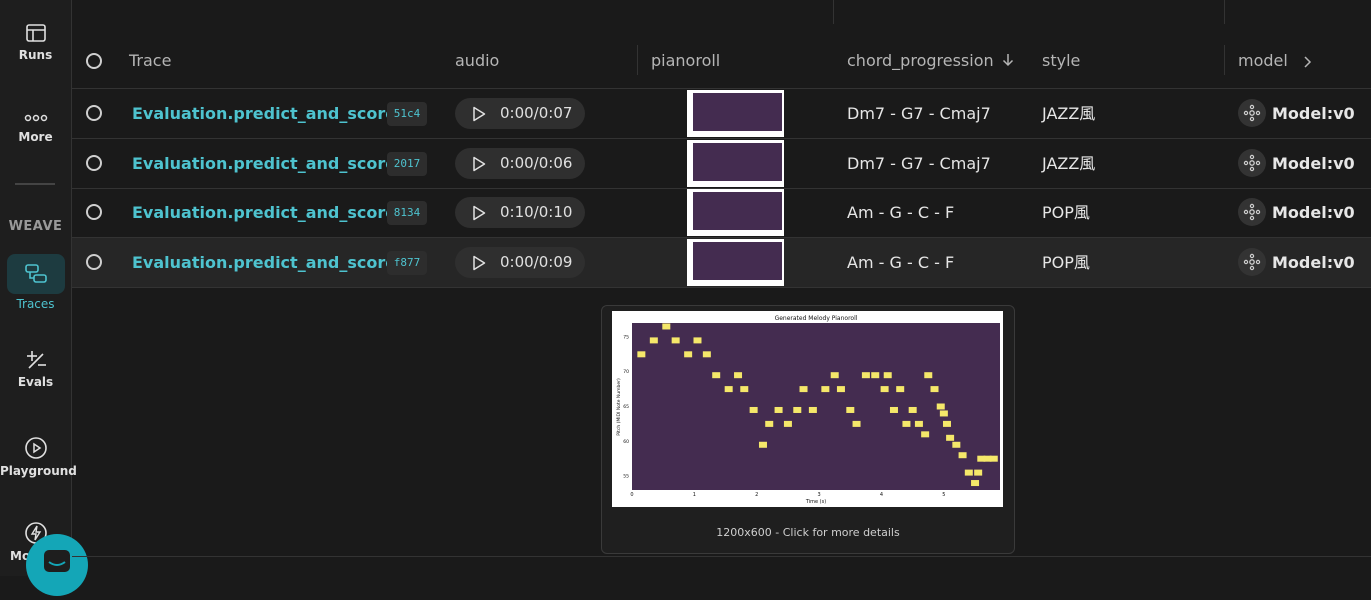  I want to click on column-header-model: model, so click(1263, 62).